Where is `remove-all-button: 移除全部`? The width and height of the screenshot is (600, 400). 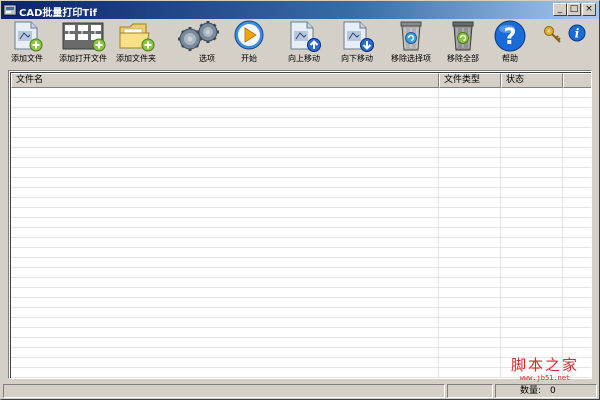 remove-all-button: 移除全部 is located at coordinates (463, 43).